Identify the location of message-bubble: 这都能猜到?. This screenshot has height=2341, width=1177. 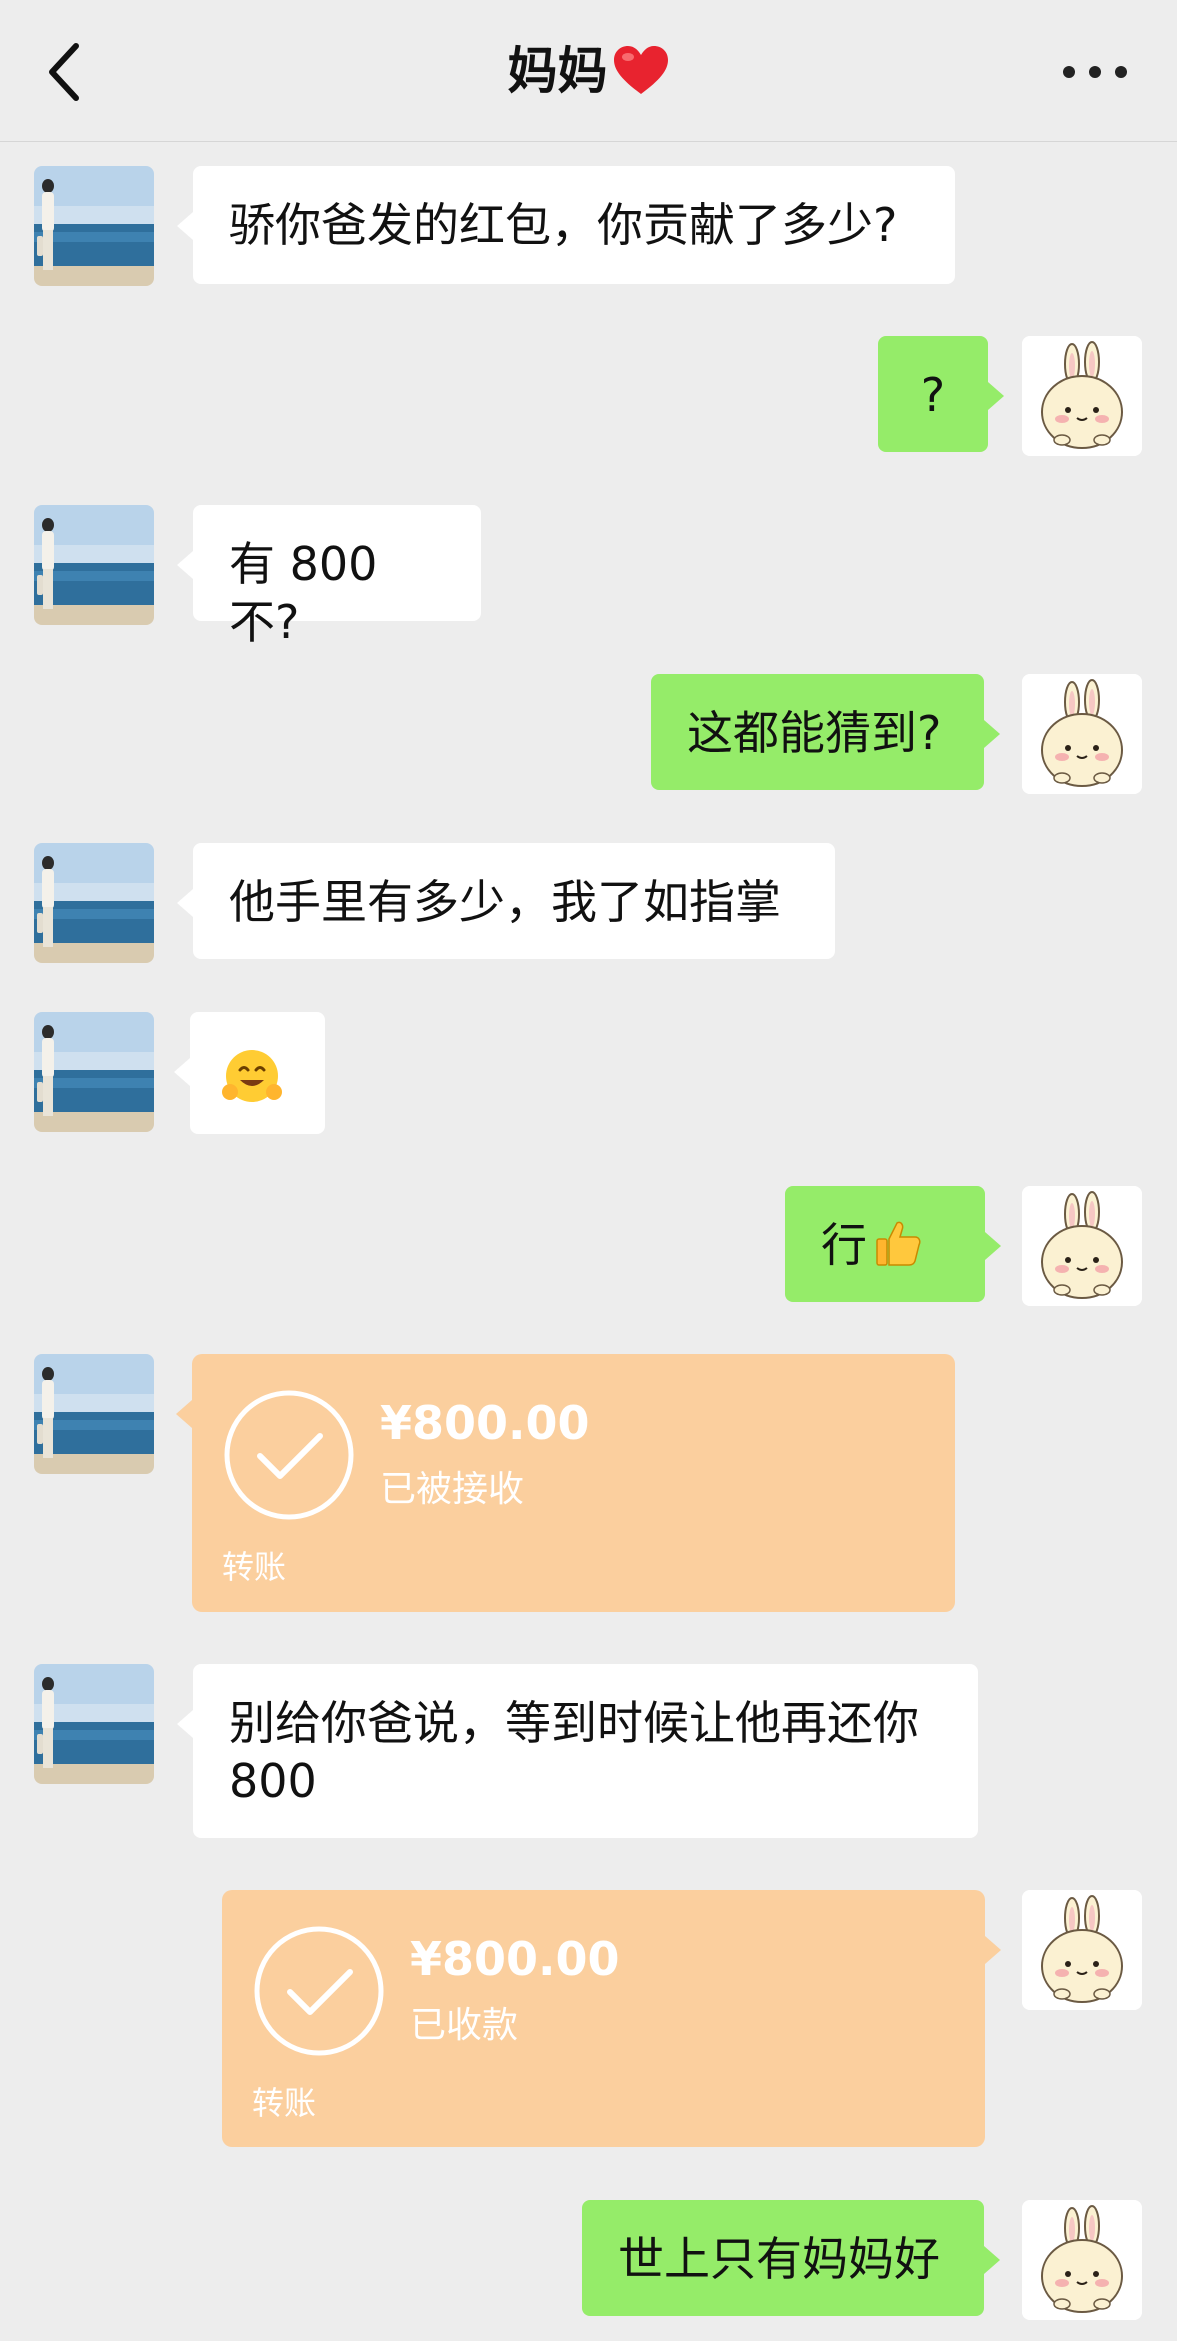
(825, 732).